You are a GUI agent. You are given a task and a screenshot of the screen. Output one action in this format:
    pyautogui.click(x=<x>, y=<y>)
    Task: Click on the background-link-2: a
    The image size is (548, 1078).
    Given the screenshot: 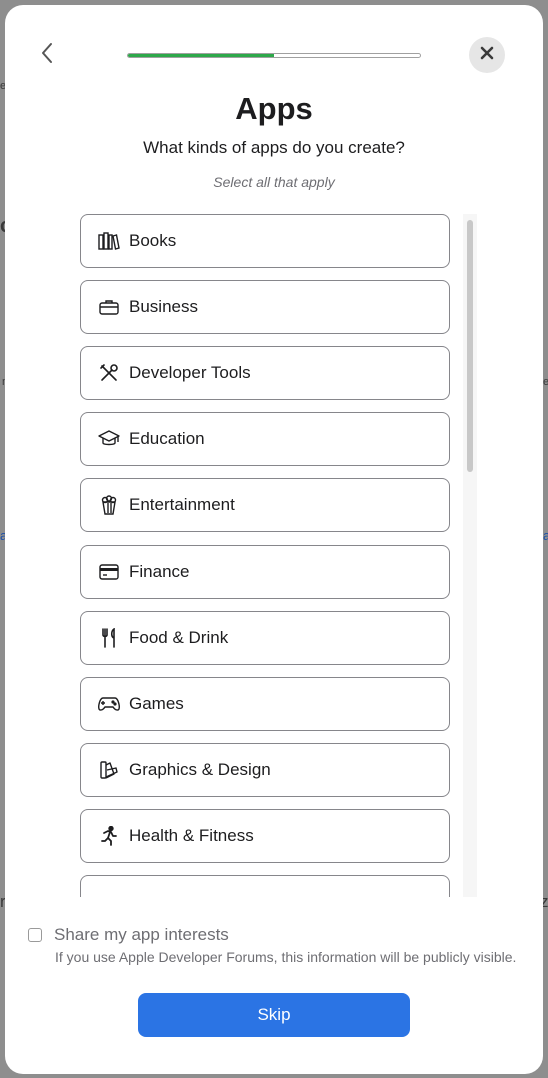 What is the action you would take?
    pyautogui.click(x=545, y=535)
    